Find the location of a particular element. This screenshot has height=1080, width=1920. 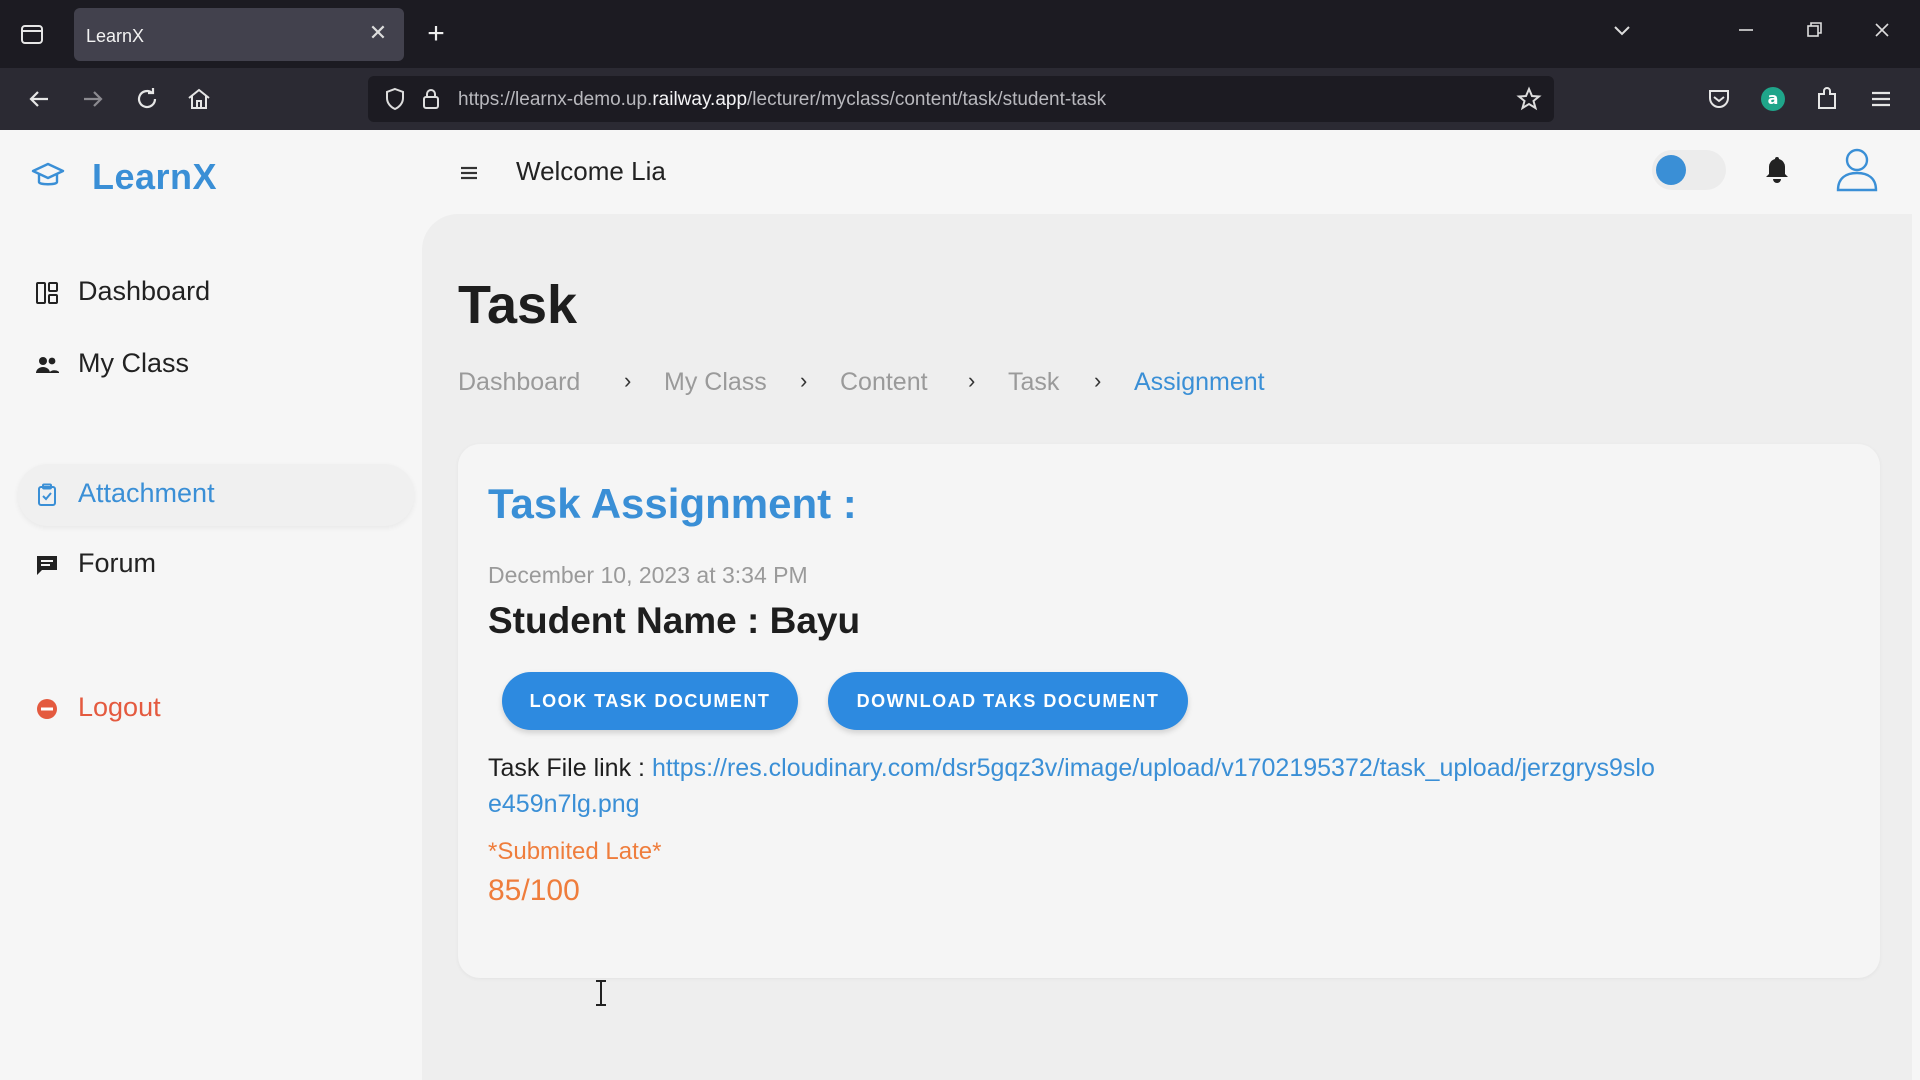

breadcrumb-my-class: My Class is located at coordinates (715, 382).